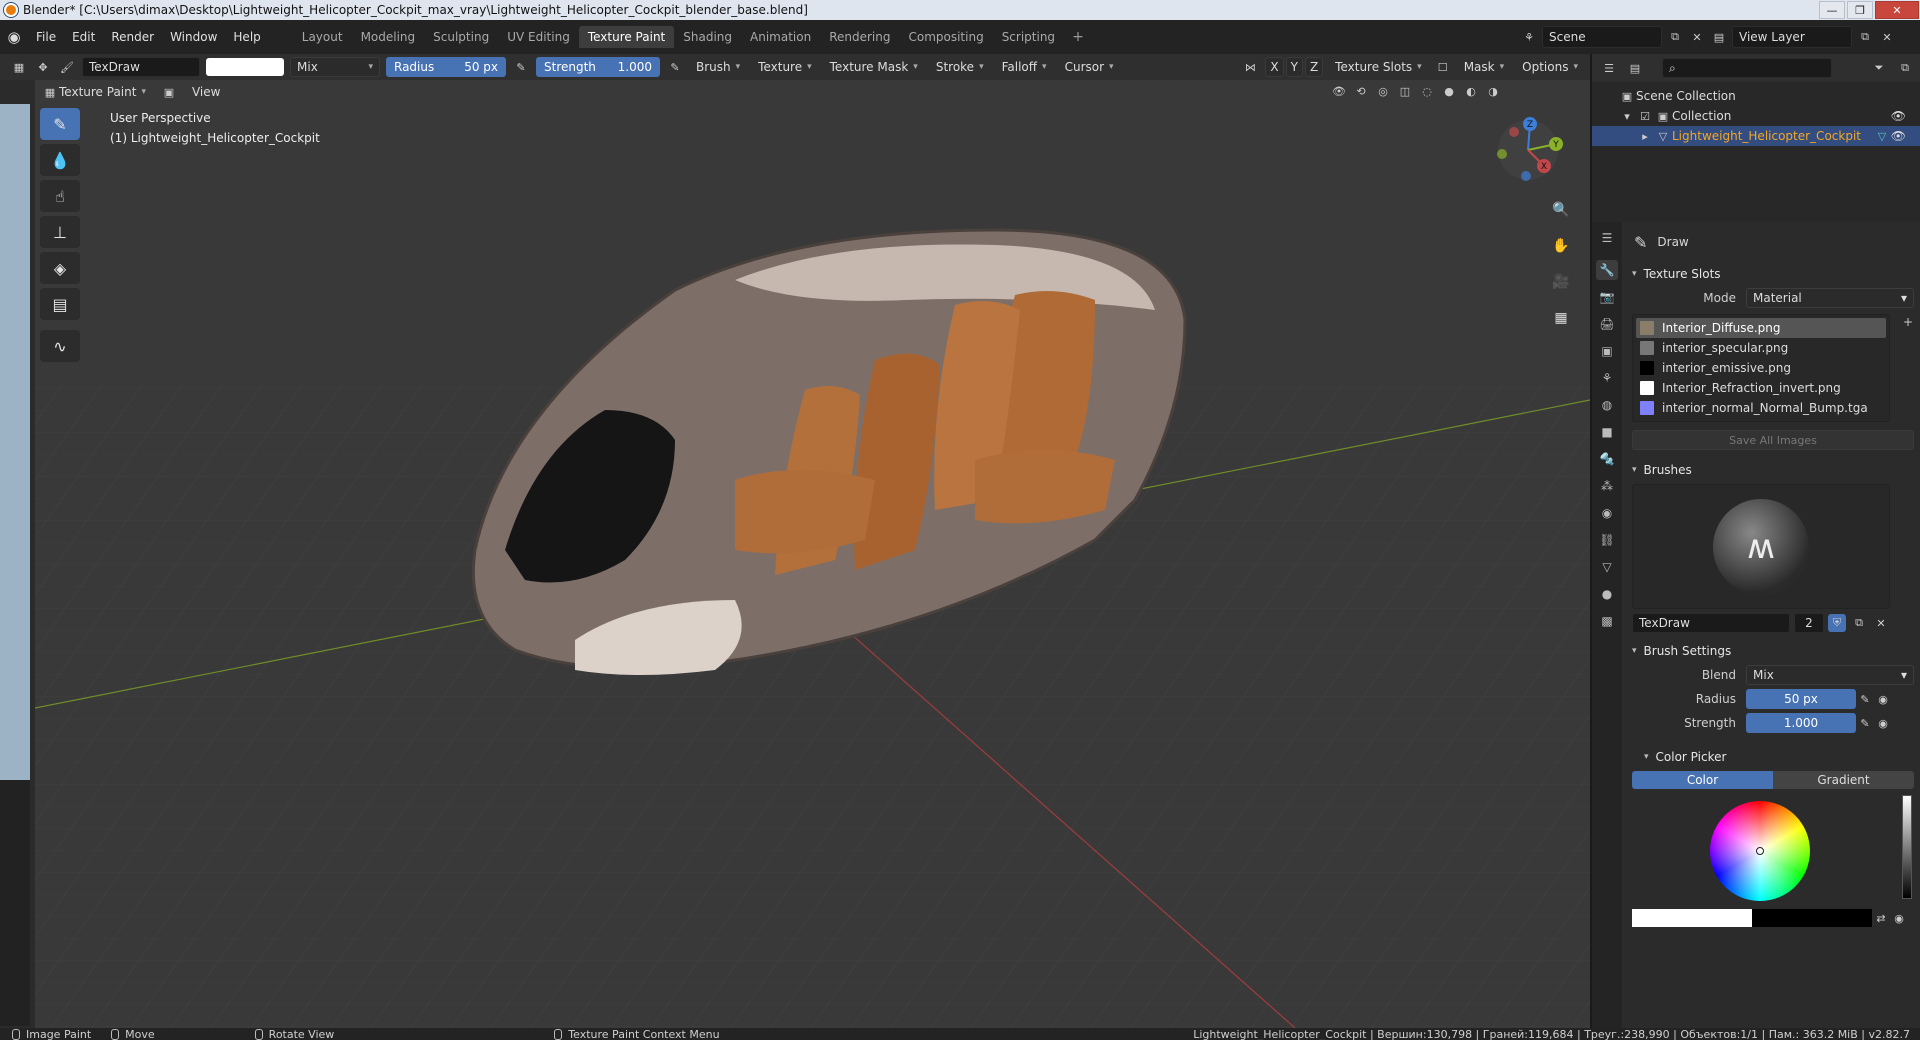 This screenshot has width=1920, height=1040. What do you see at coordinates (1837, 623) in the screenshot?
I see `fake-user-shield-icon: ⛨` at bounding box center [1837, 623].